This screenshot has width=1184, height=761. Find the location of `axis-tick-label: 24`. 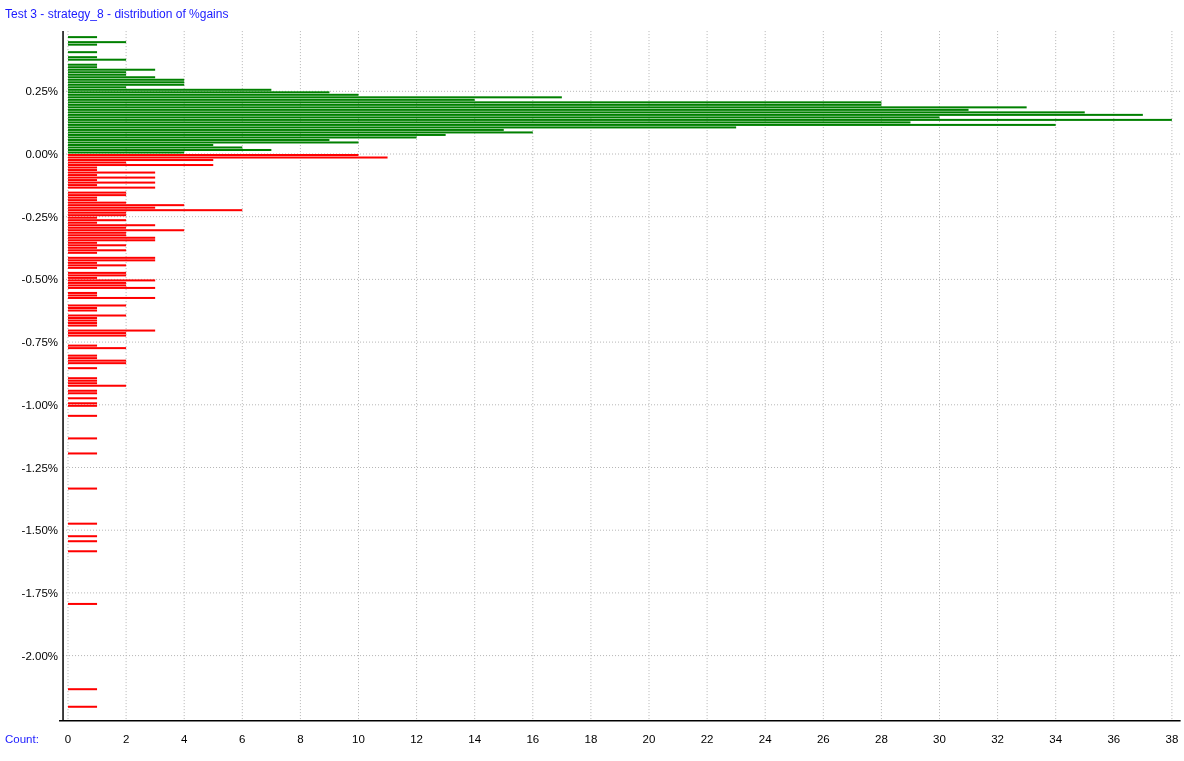

axis-tick-label: 24 is located at coordinates (765, 738).